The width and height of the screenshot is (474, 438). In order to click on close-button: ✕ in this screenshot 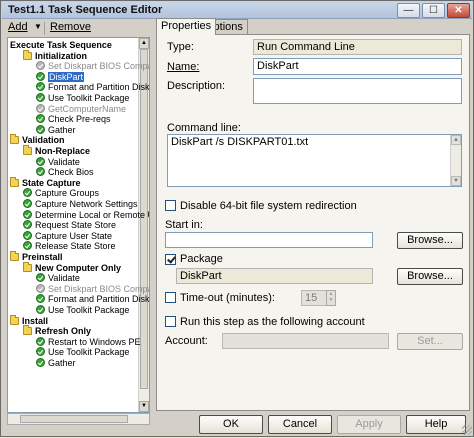, I will do `click(458, 10)`.